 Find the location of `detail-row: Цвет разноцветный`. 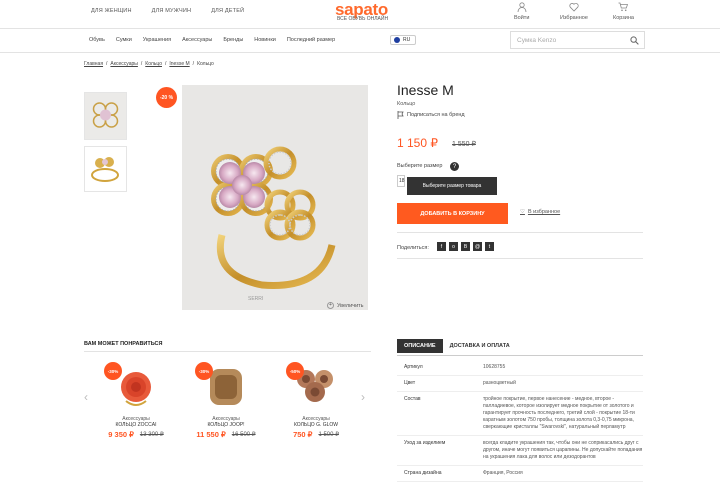

detail-row: Цвет разноцветный is located at coordinates (520, 384).